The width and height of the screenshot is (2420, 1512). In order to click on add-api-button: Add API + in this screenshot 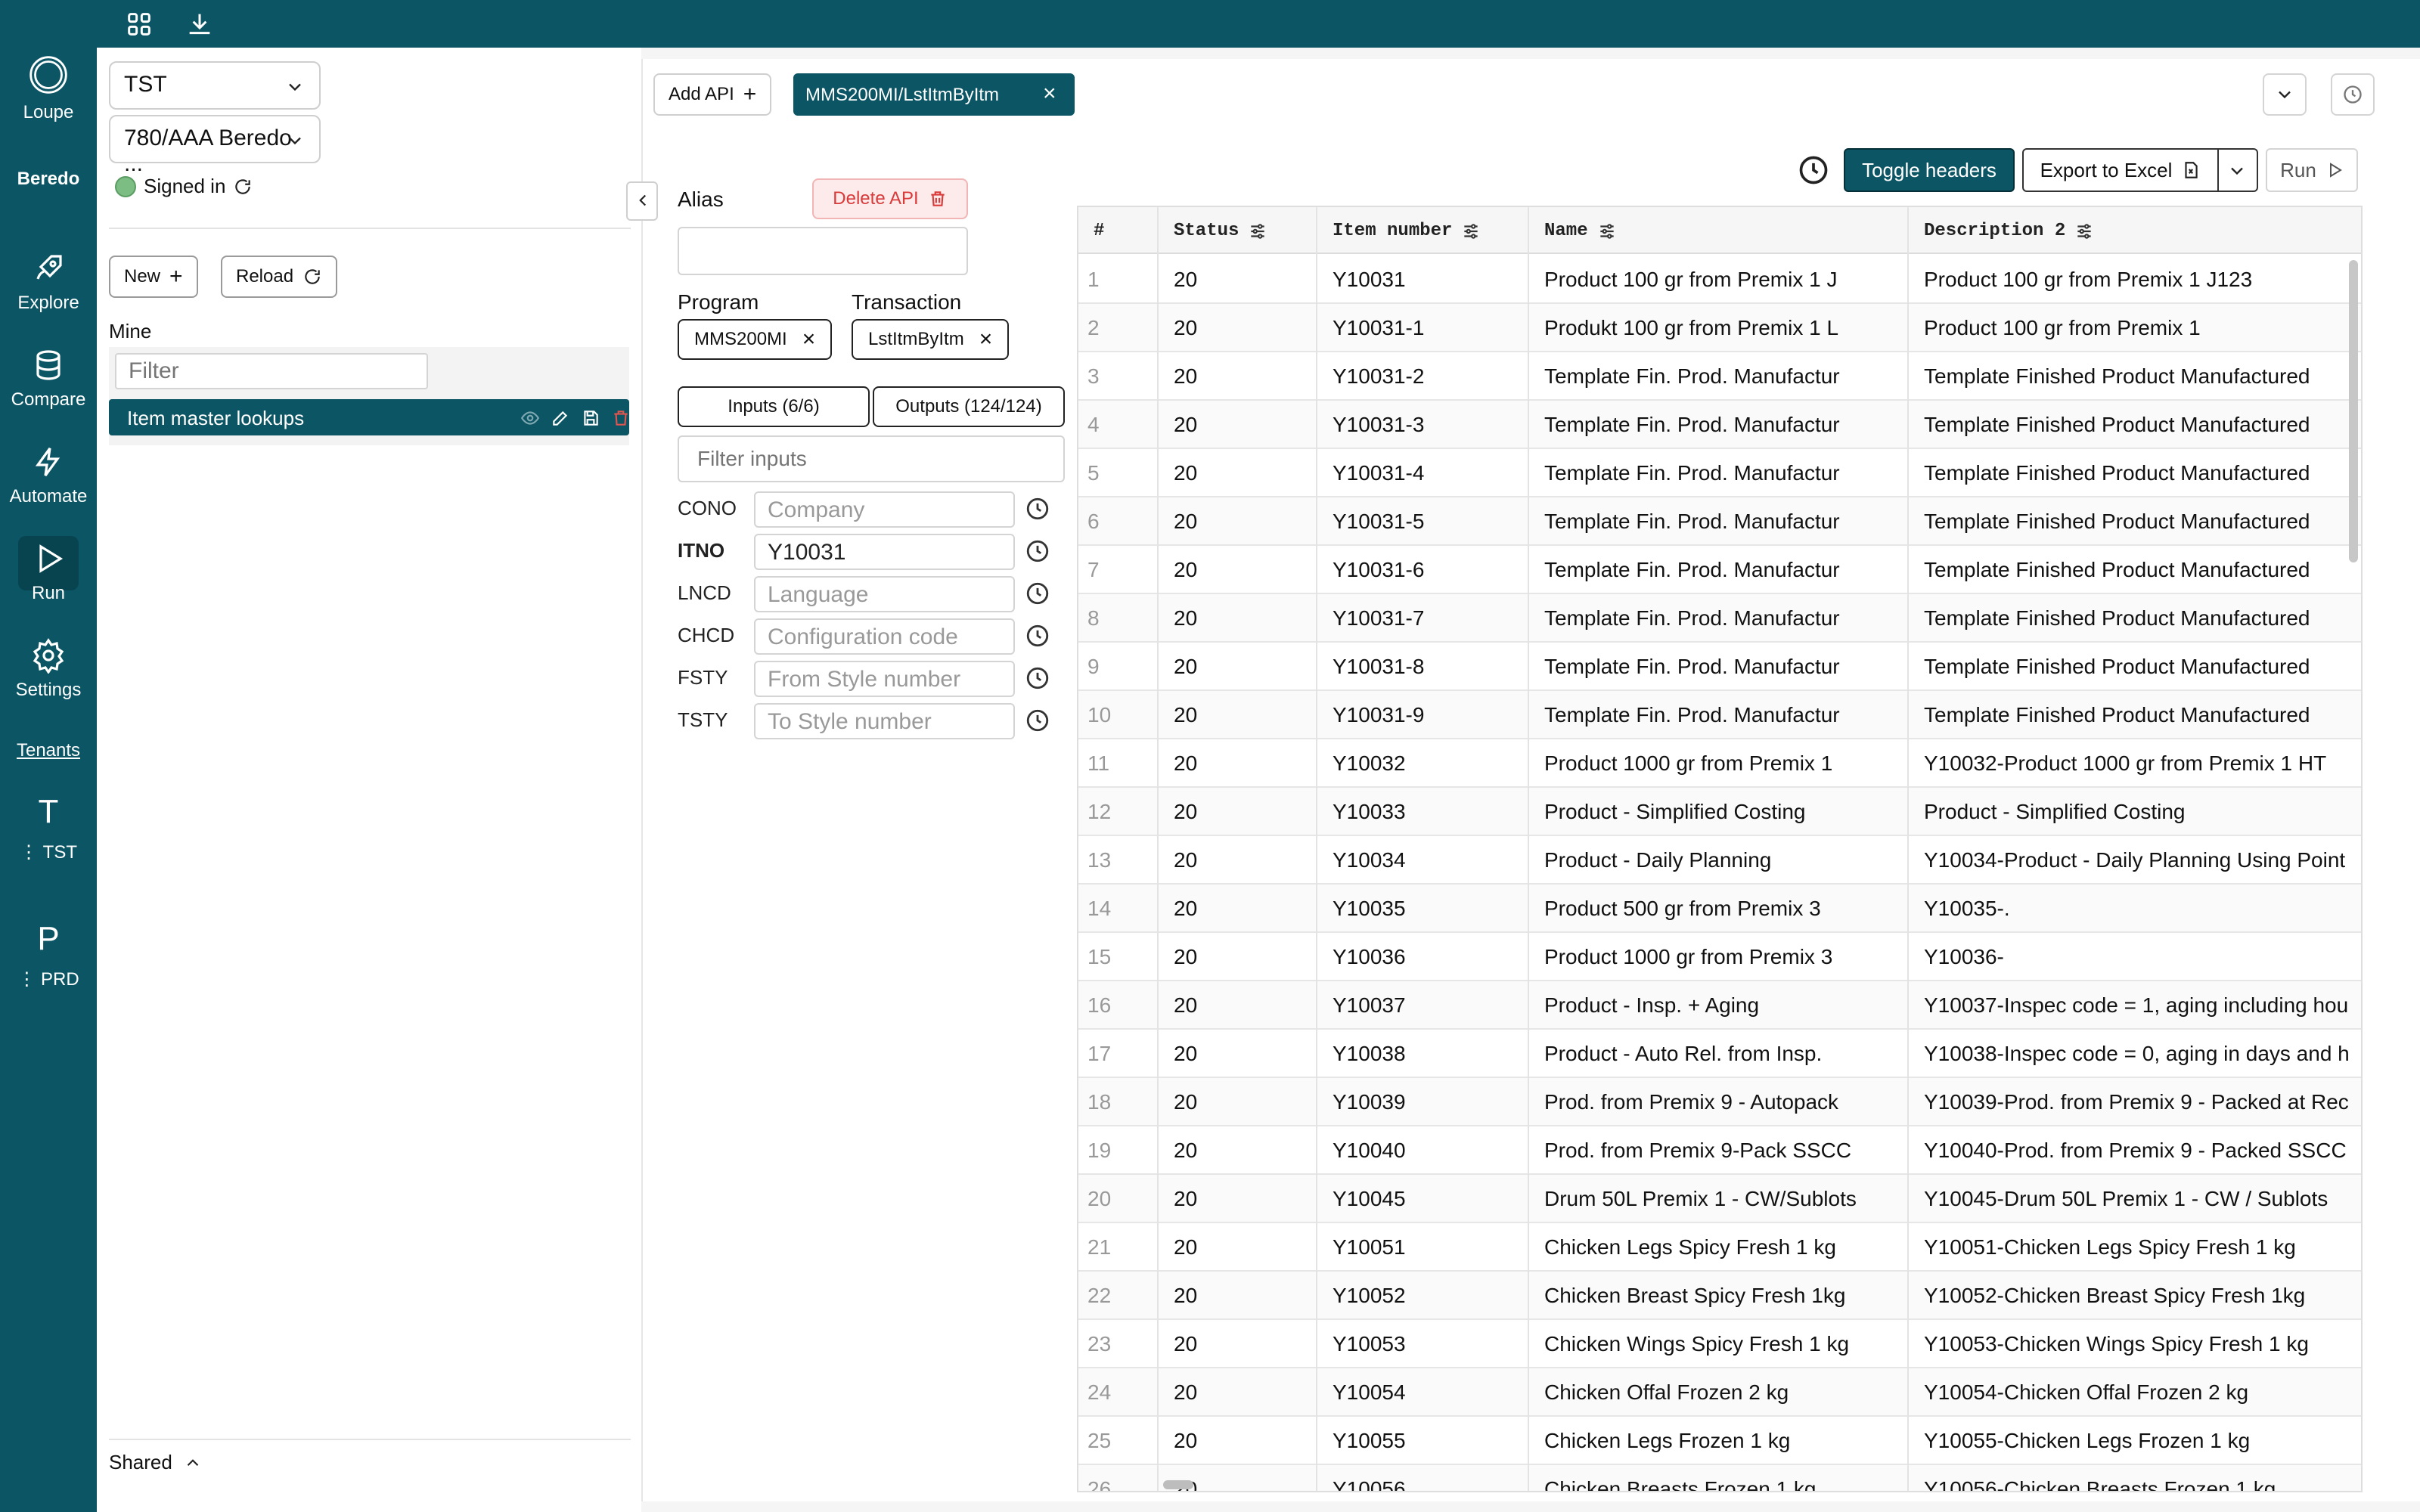, I will do `click(712, 94)`.